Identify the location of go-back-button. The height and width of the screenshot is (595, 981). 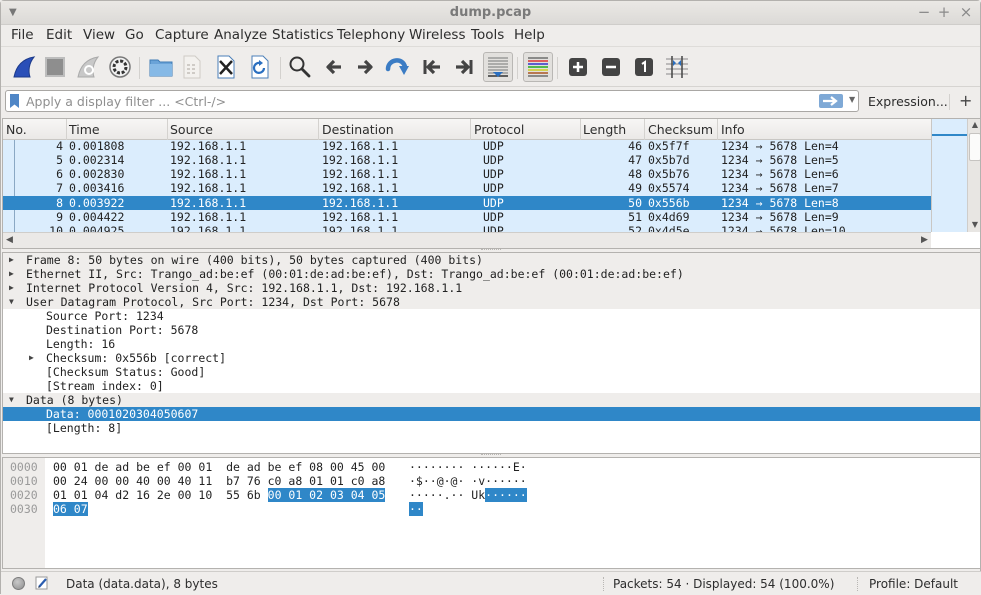
(334, 67).